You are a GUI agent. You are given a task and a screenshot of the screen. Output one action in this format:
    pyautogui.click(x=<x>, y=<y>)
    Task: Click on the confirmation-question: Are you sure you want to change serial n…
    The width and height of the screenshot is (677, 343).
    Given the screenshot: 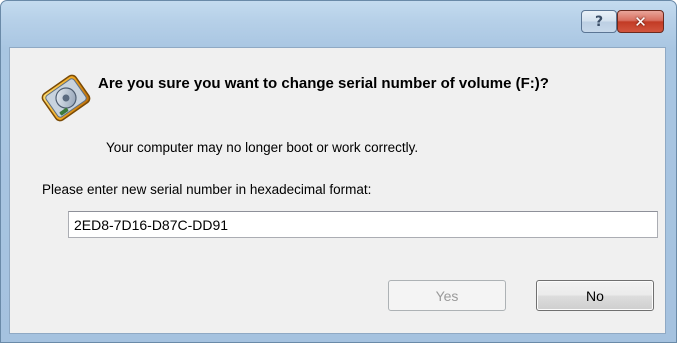 What is the action you would take?
    pyautogui.click(x=323, y=83)
    